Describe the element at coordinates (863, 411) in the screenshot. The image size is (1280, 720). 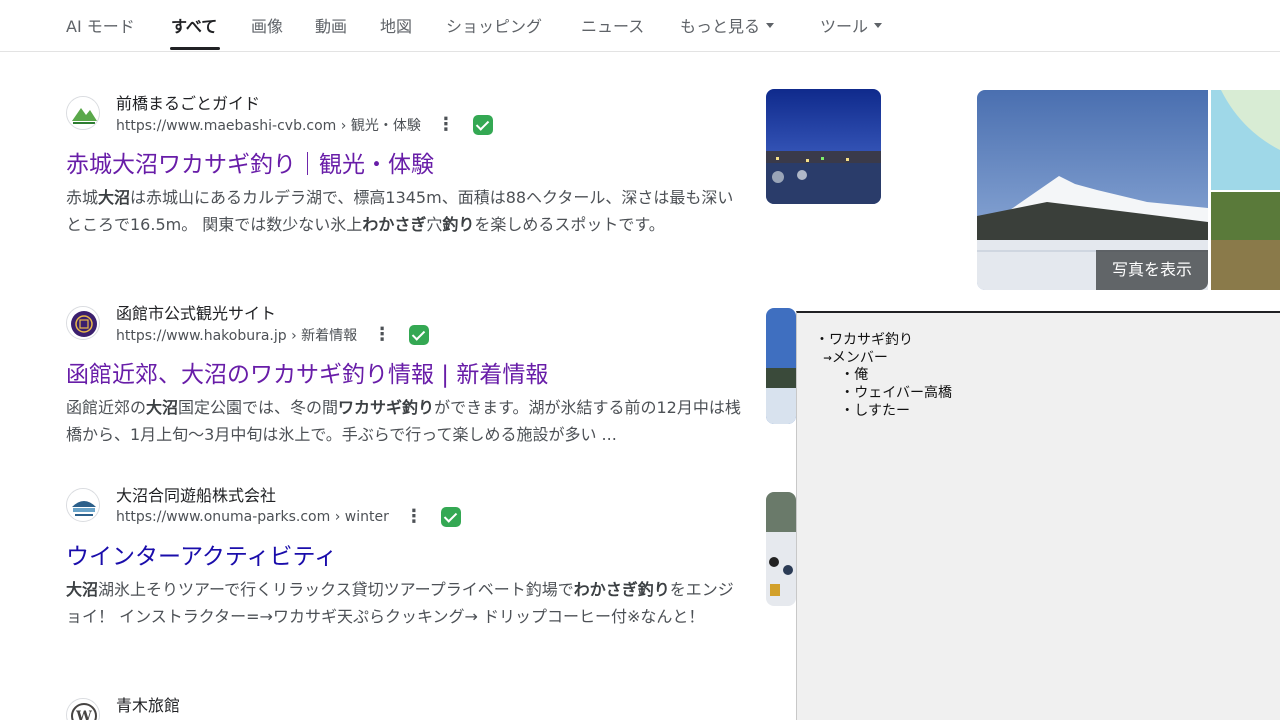
I see `note-line: ・しすたー` at that location.